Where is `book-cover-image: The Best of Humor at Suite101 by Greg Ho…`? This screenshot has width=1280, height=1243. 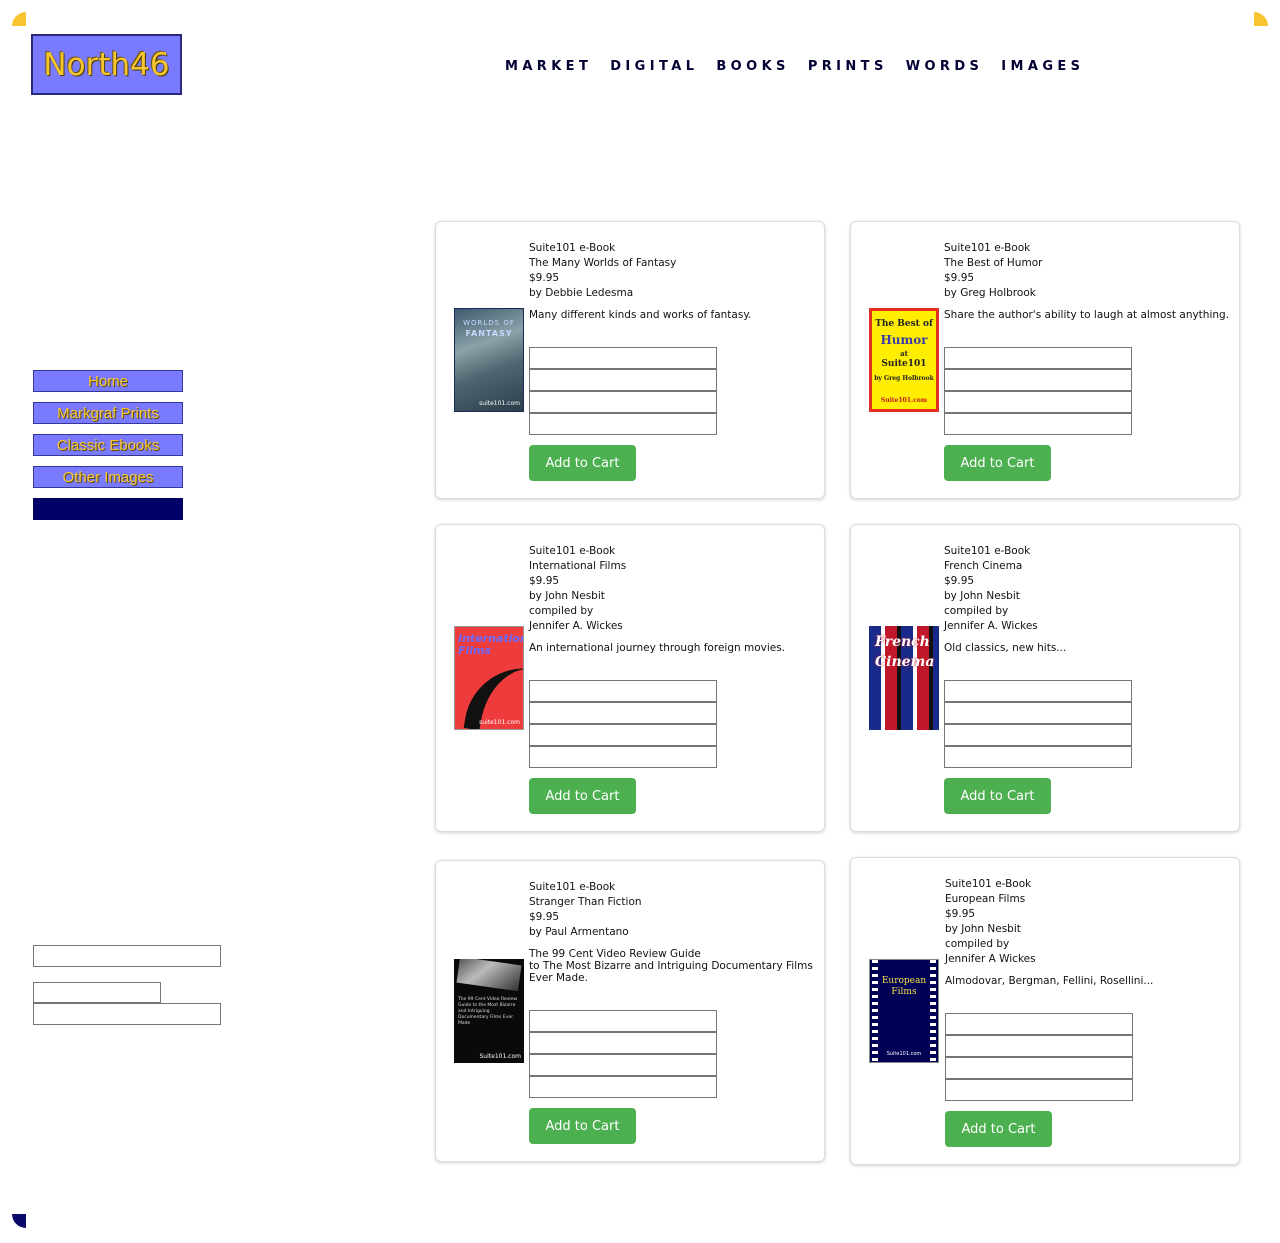
book-cover-image: The Best of Humor at Suite101 by Greg Ho… is located at coordinates (904, 360).